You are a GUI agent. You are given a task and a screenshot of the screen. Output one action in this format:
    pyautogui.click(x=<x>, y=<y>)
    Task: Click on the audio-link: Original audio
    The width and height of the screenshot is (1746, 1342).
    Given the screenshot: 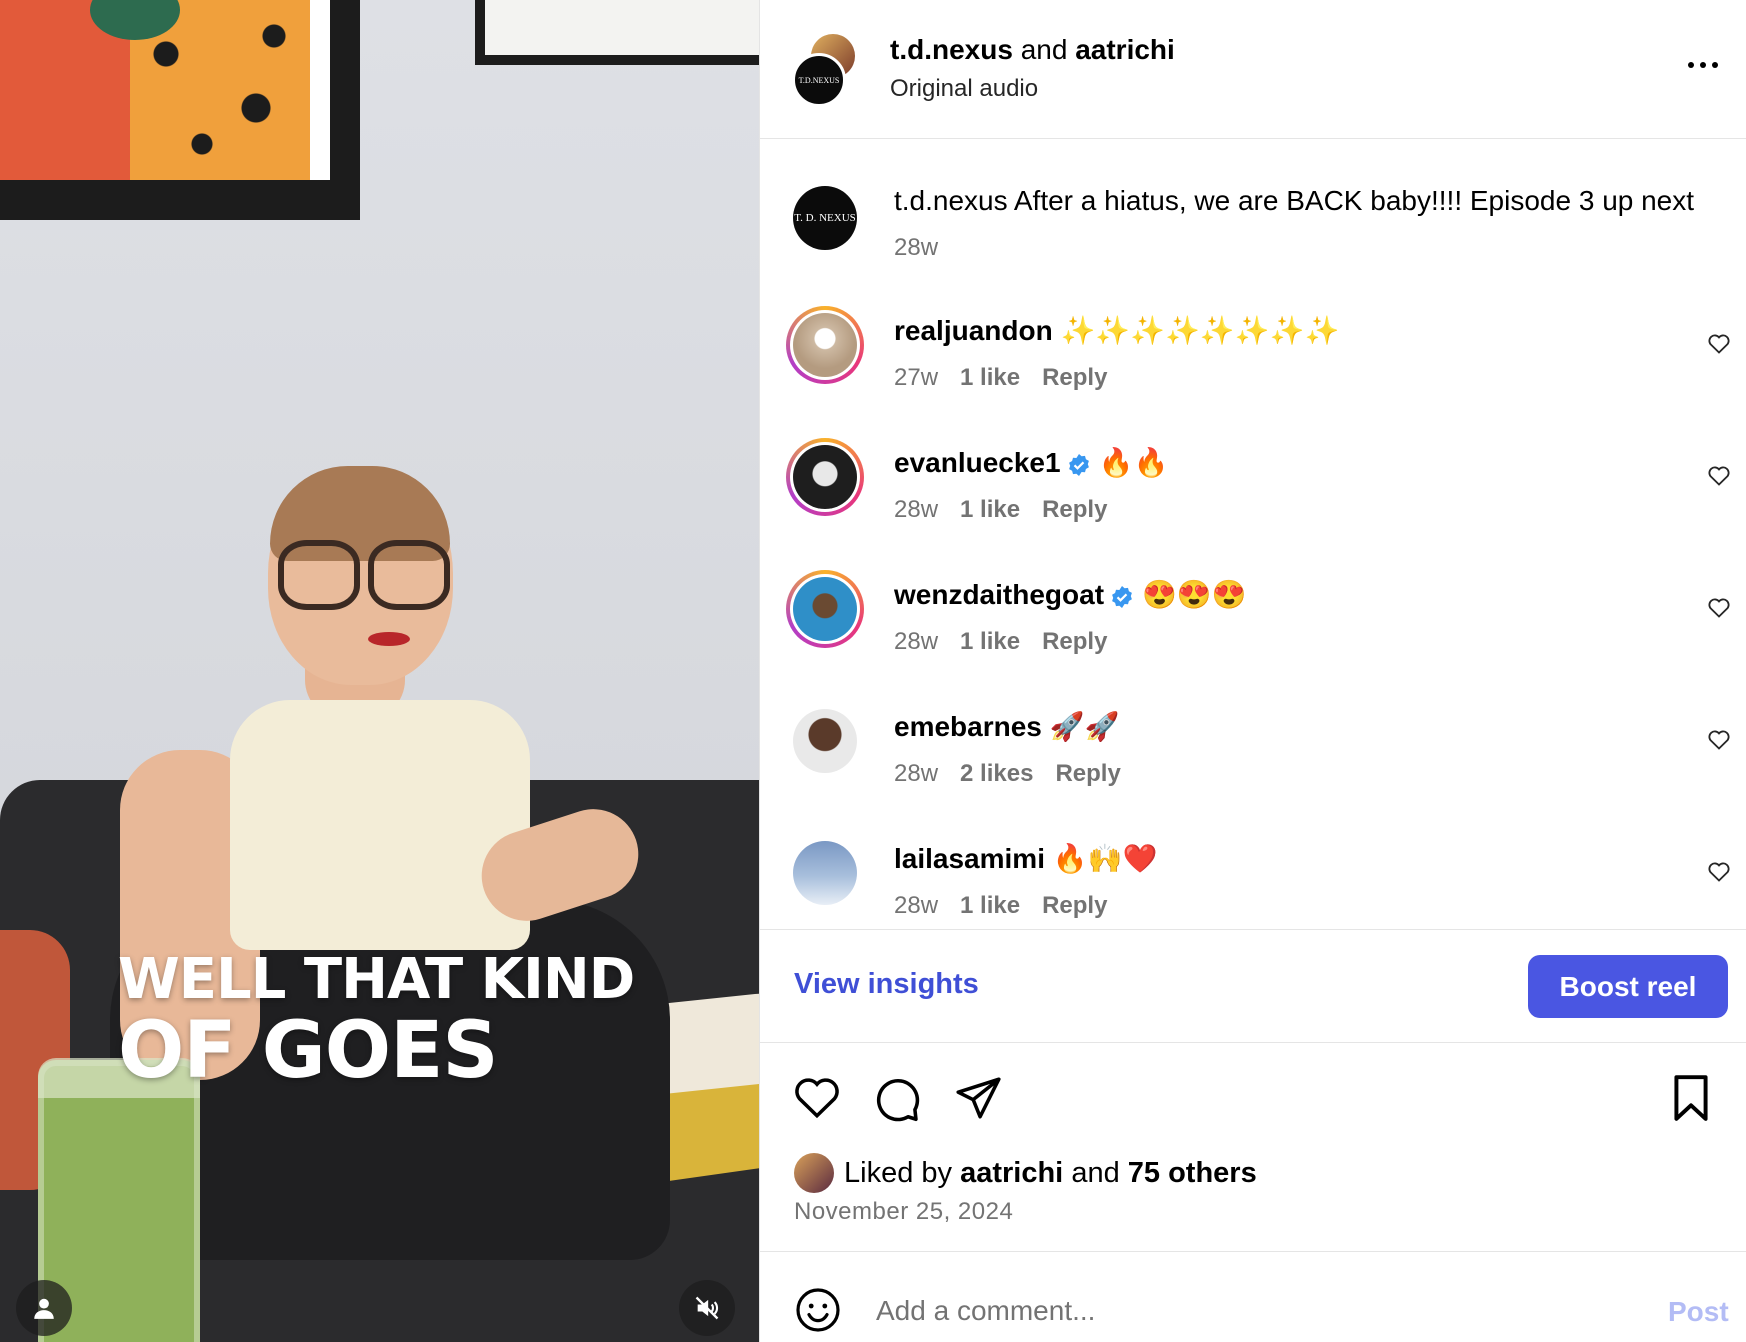 What is the action you would take?
    pyautogui.click(x=964, y=89)
    